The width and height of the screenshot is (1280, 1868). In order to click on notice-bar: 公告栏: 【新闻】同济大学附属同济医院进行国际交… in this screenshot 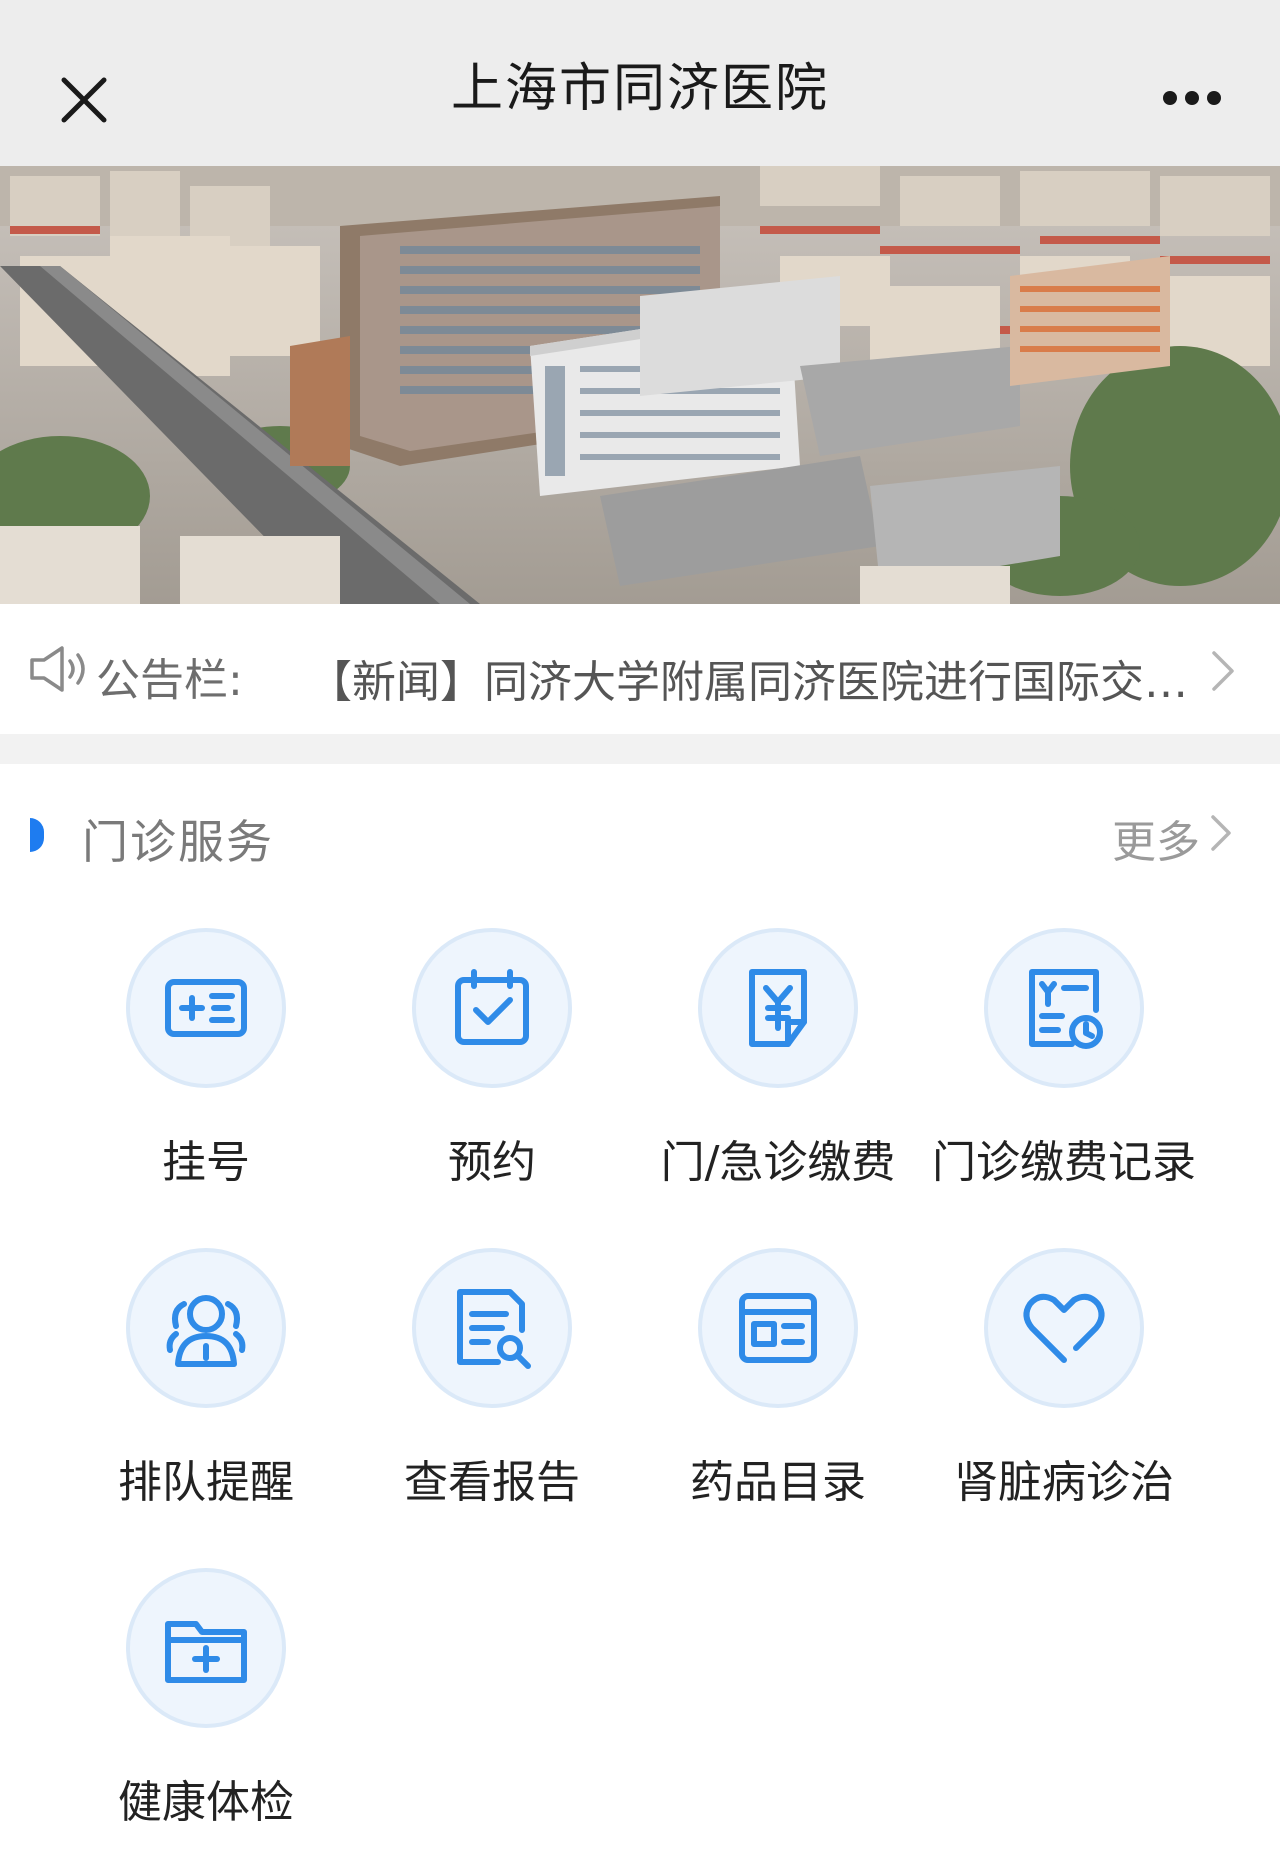, I will do `click(640, 669)`.